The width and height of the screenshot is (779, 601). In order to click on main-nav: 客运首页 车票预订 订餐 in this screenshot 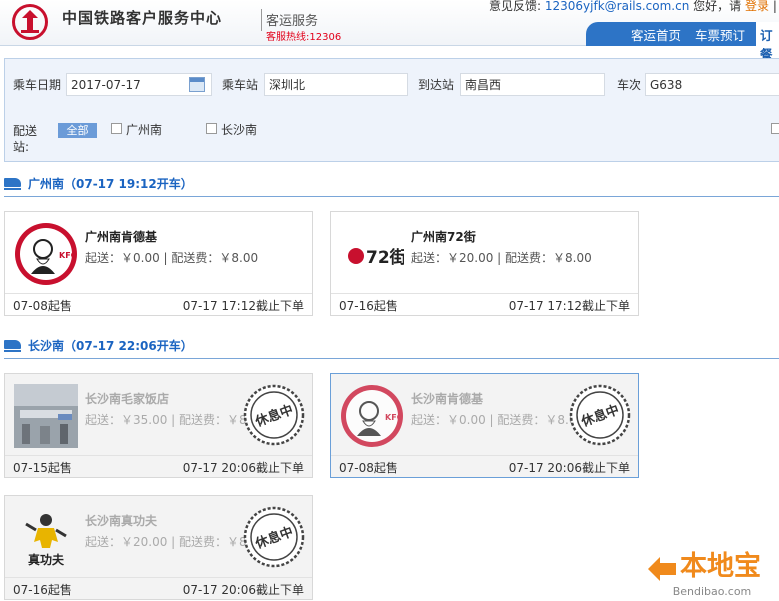, I will do `click(682, 42)`.